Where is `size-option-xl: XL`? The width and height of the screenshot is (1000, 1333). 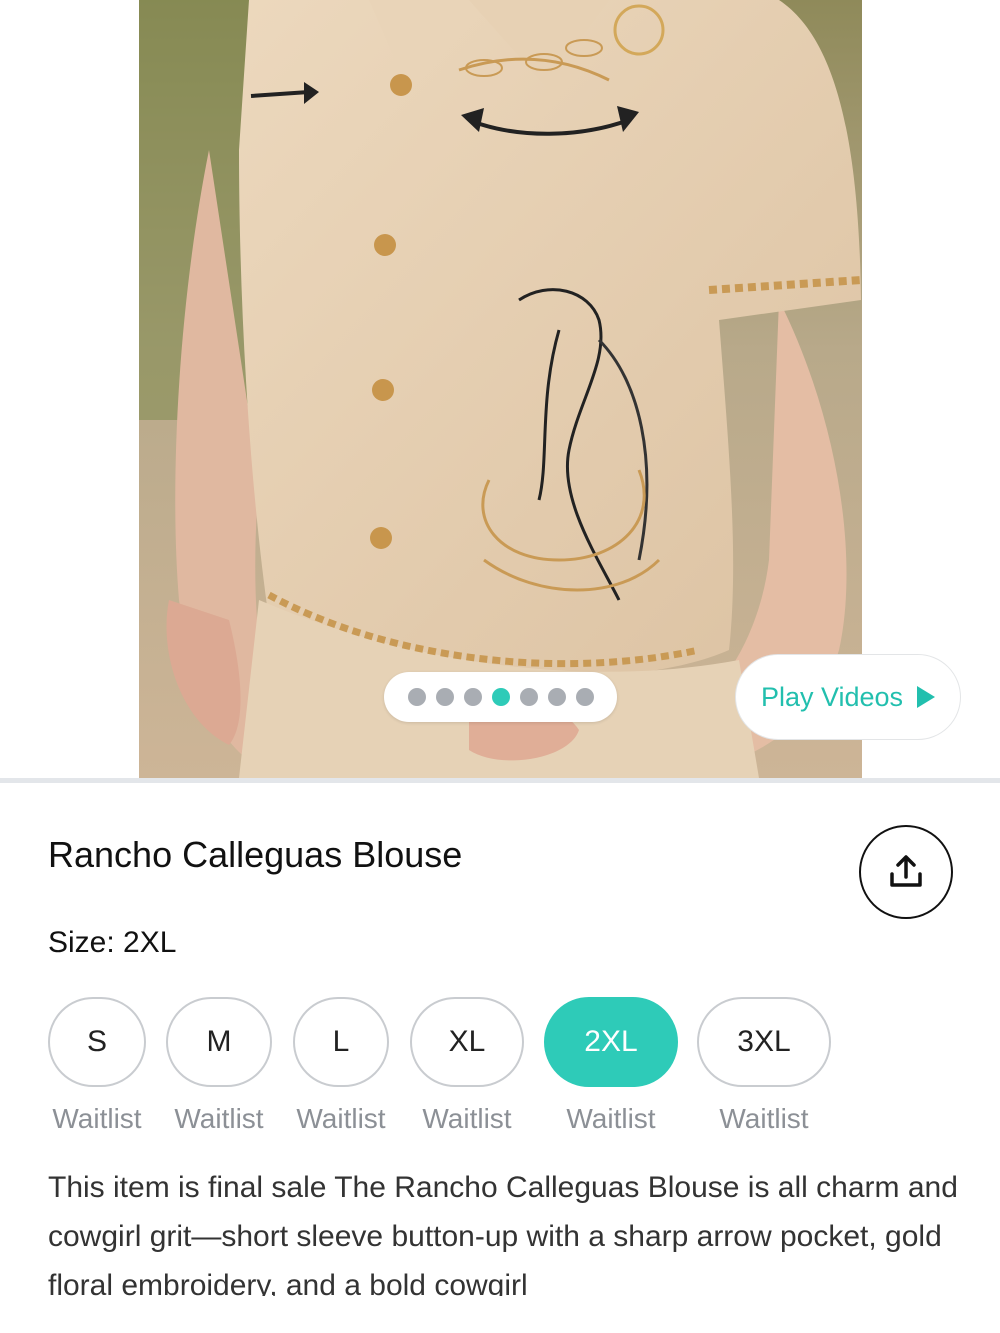 size-option-xl: XL is located at coordinates (467, 1042).